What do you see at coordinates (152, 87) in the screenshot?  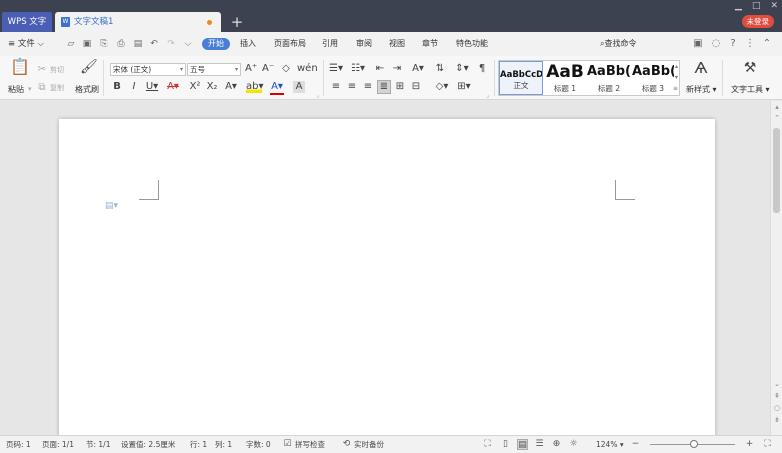 I see `underline-icon: U▾` at bounding box center [152, 87].